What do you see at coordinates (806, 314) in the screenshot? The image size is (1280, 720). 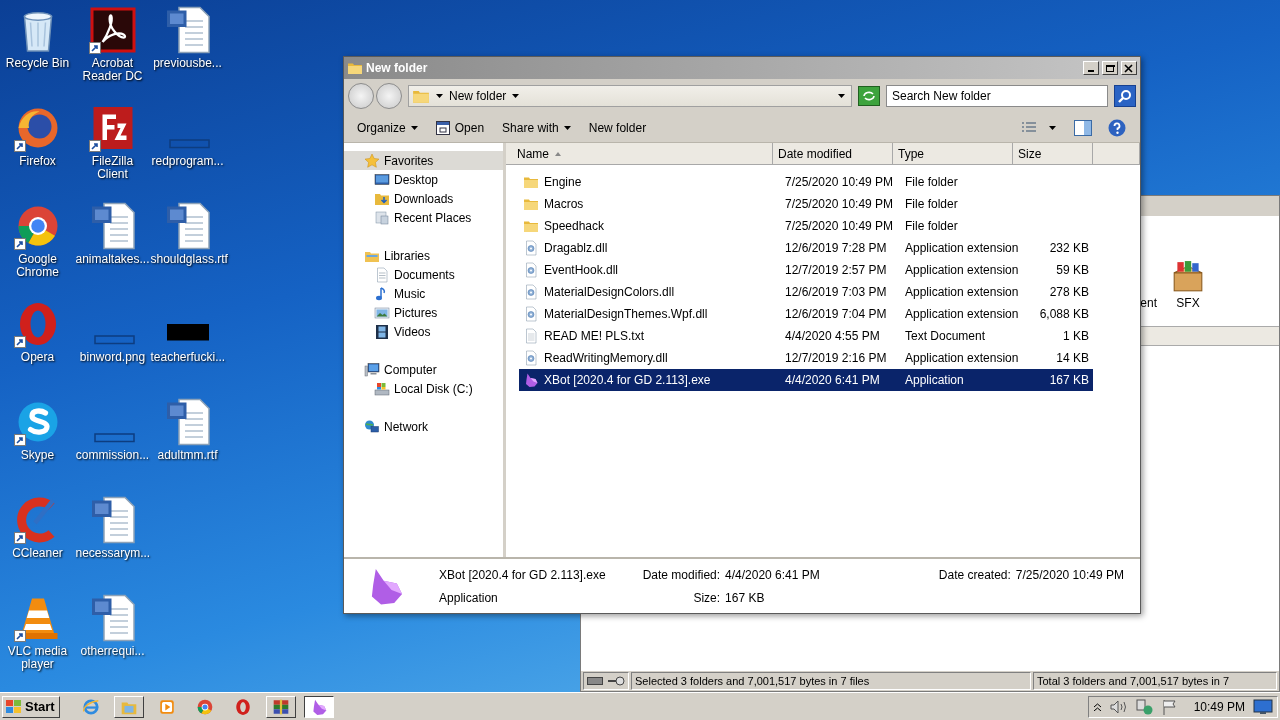 I see `file-row: MaterialDesignThemes.Wpf.dll 12/6/2019 7:04 PM Application extension 6,088 KB` at bounding box center [806, 314].